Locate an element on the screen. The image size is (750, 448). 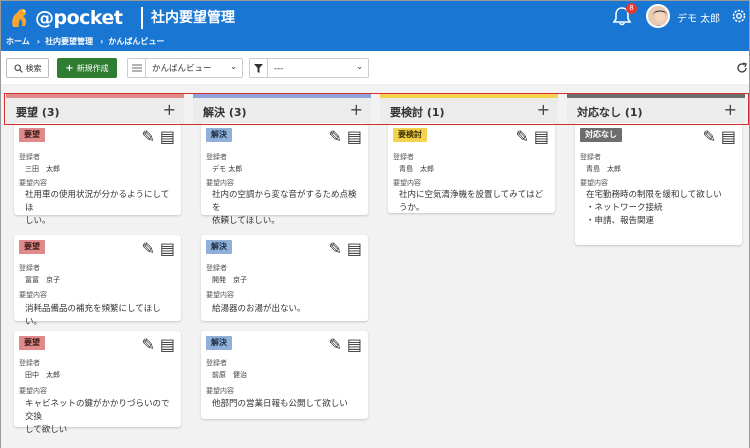
column-title: 解決 (3) is located at coordinates (225, 112).